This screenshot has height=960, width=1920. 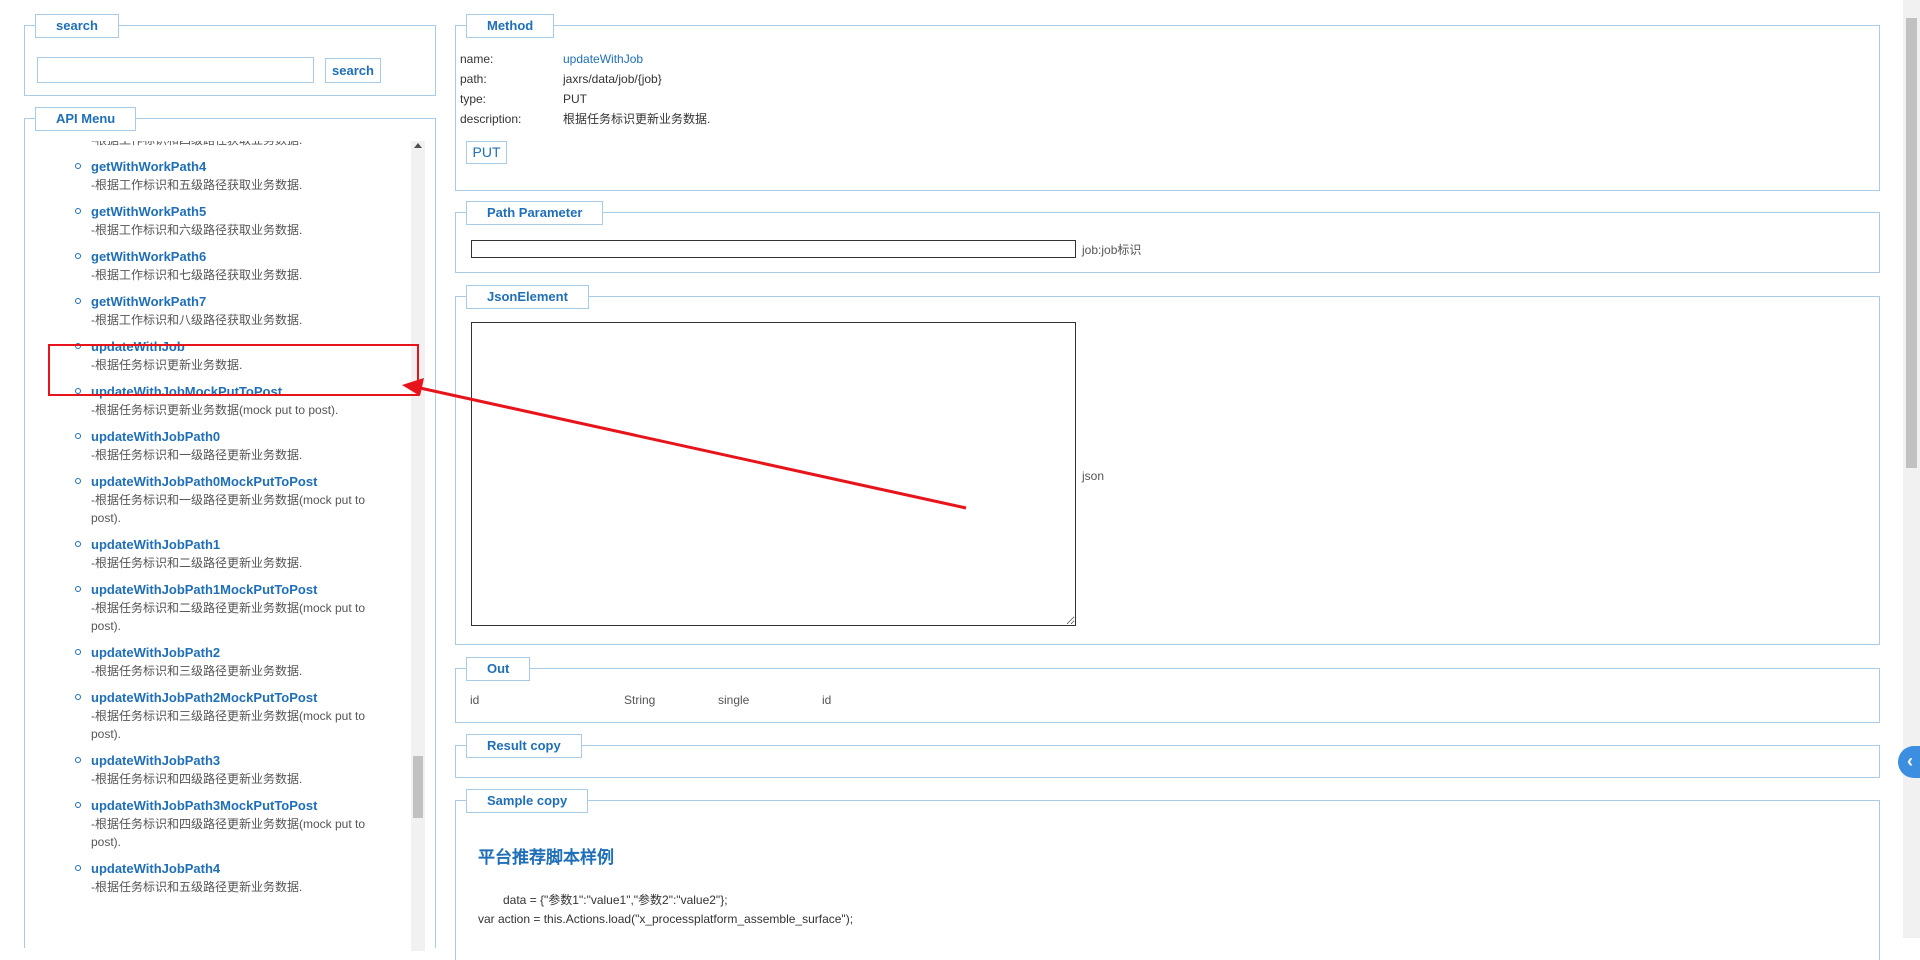 I want to click on path-parameter-legend: Path Parameter, so click(x=535, y=213).